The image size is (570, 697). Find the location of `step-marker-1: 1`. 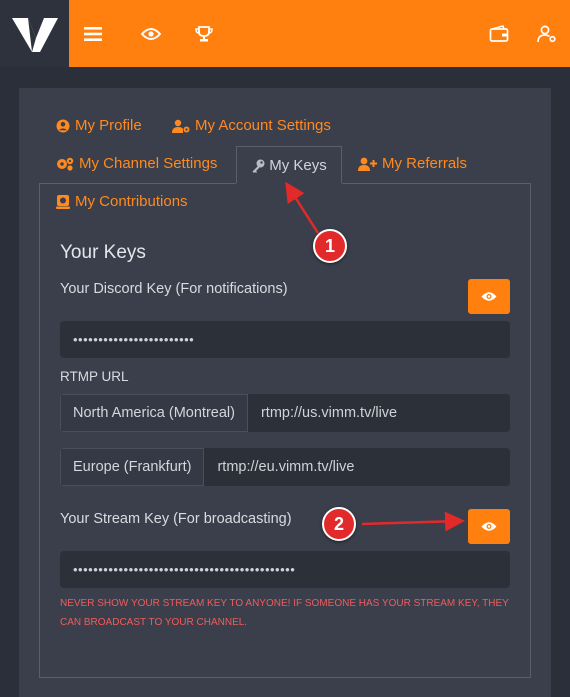

step-marker-1: 1 is located at coordinates (330, 246).